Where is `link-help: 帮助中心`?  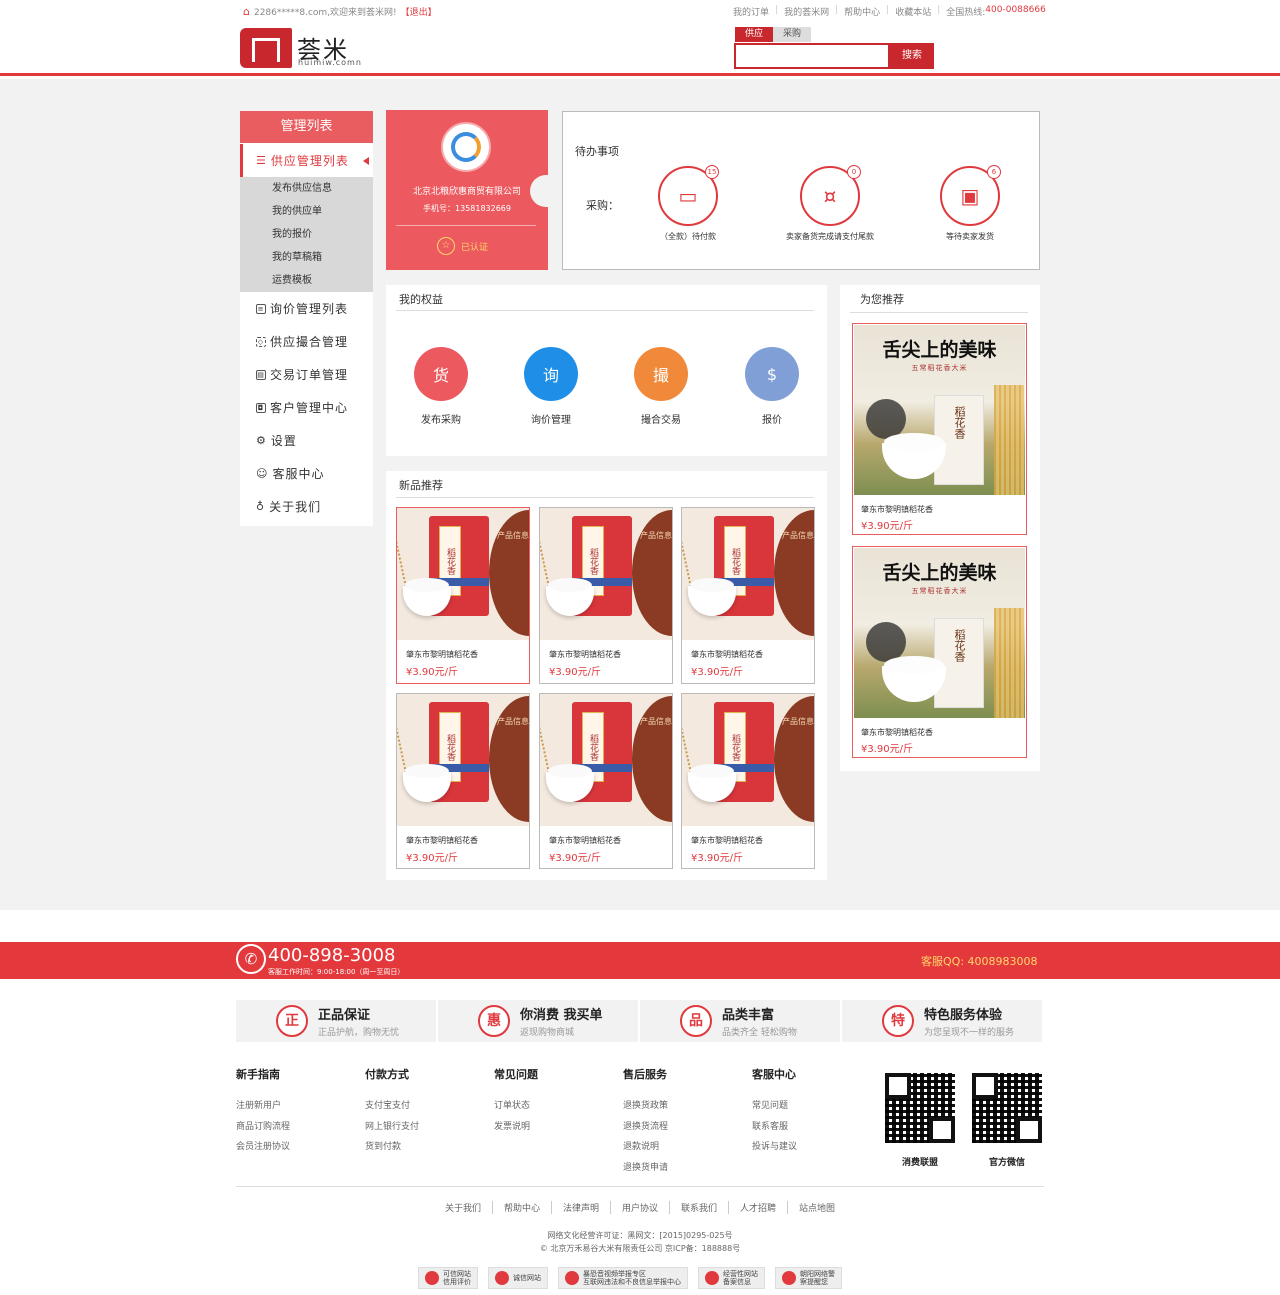
link-help: 帮助中心 is located at coordinates (862, 11).